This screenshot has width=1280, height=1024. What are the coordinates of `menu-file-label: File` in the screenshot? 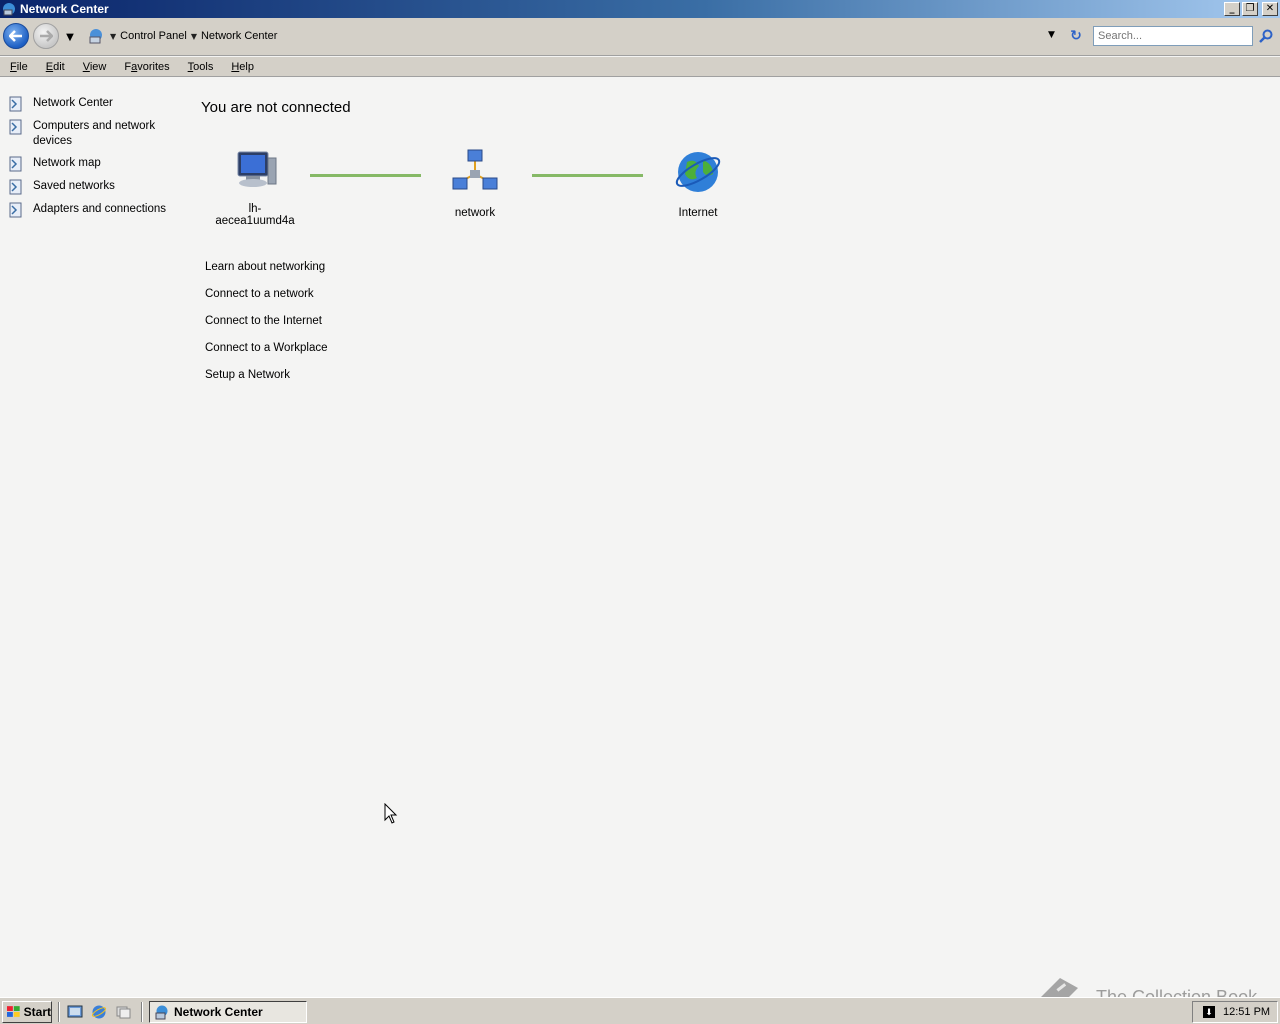 It's located at (19, 66).